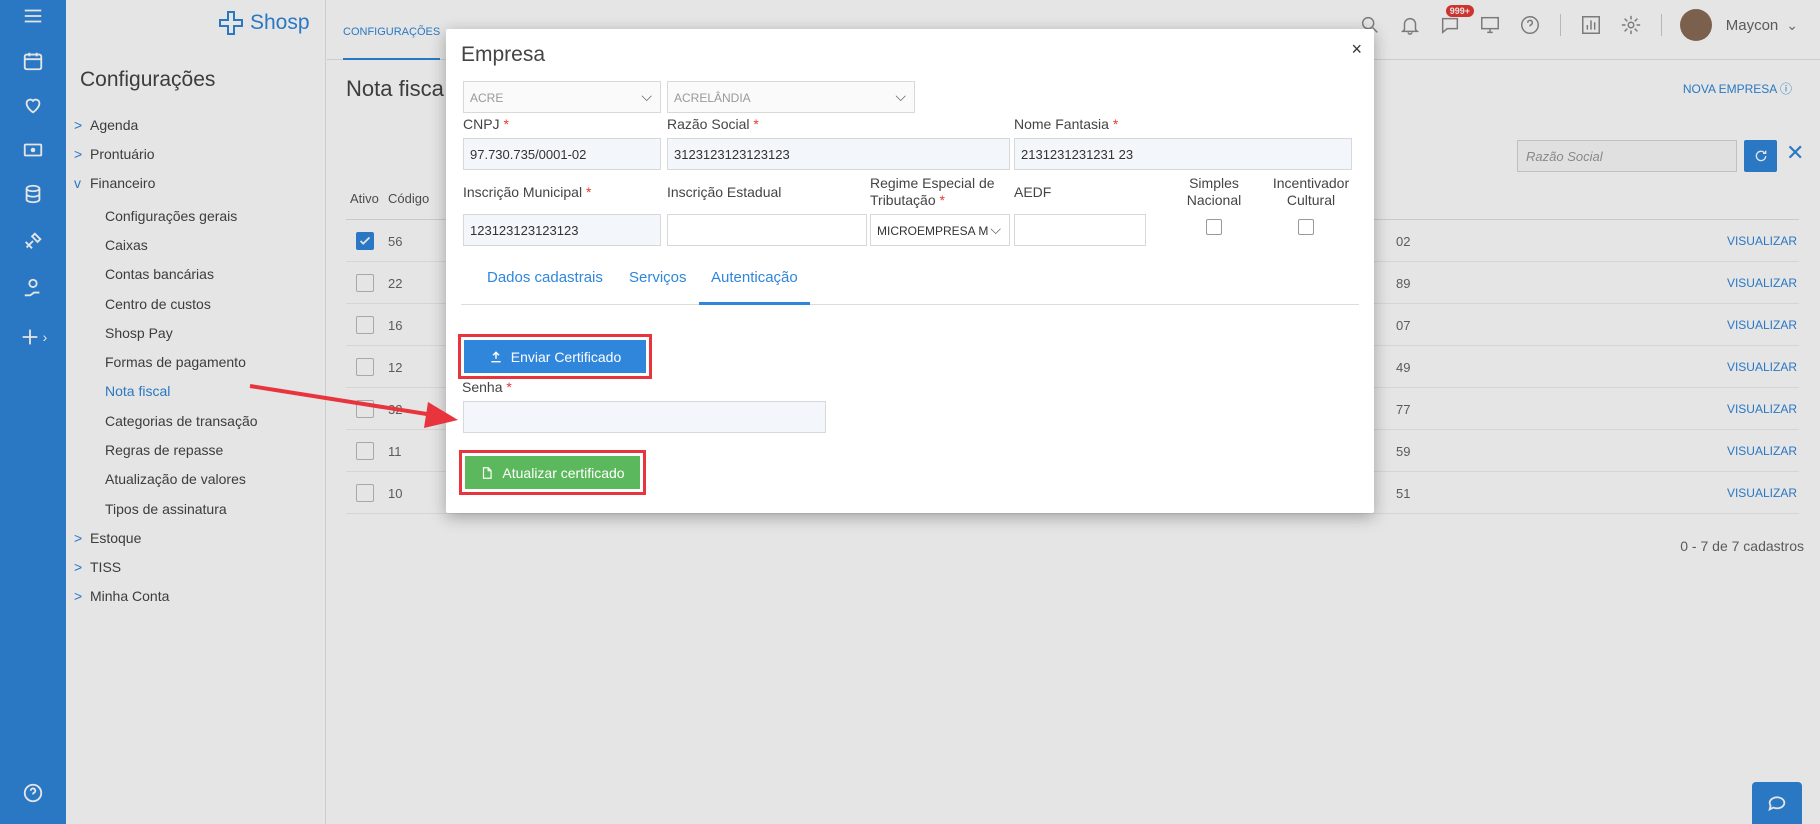 This screenshot has height=824, width=1820. Describe the element at coordinates (562, 97) in the screenshot. I see `estado-select: ACRE ⌵` at that location.